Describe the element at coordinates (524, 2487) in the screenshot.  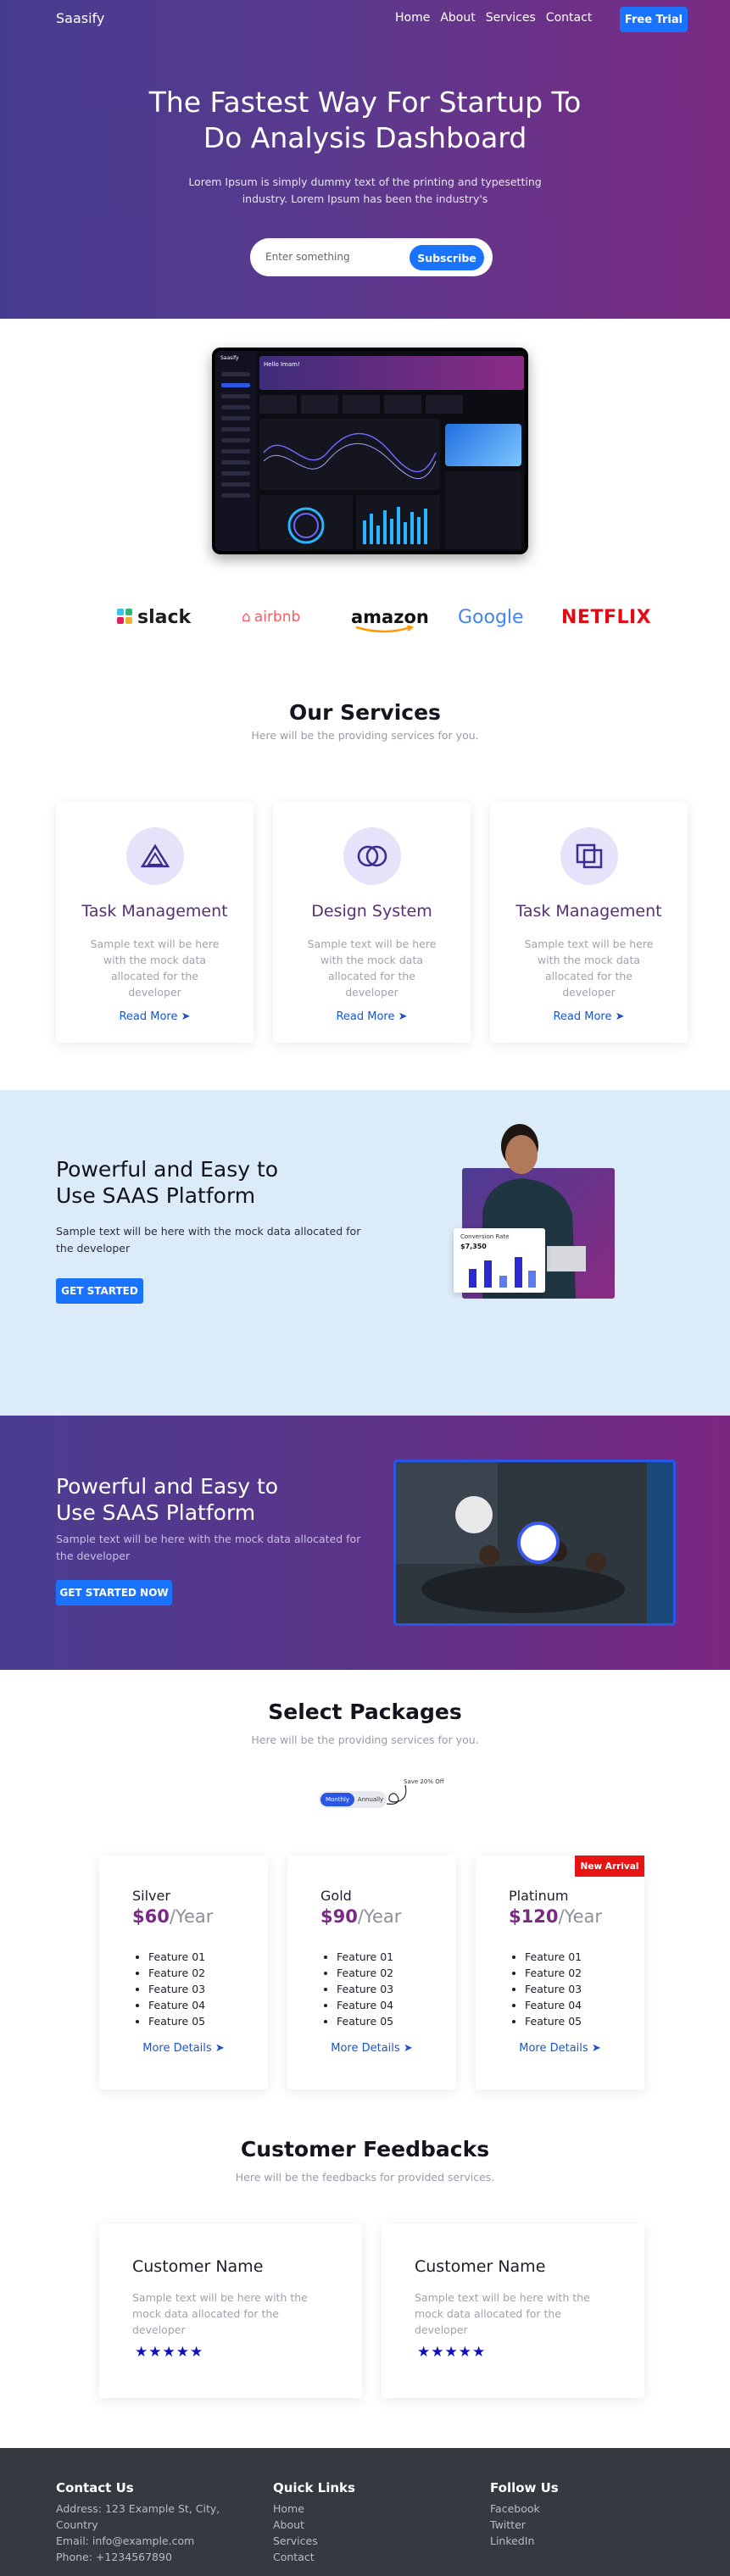
I see `footer-follow-title: Follow Us` at that location.